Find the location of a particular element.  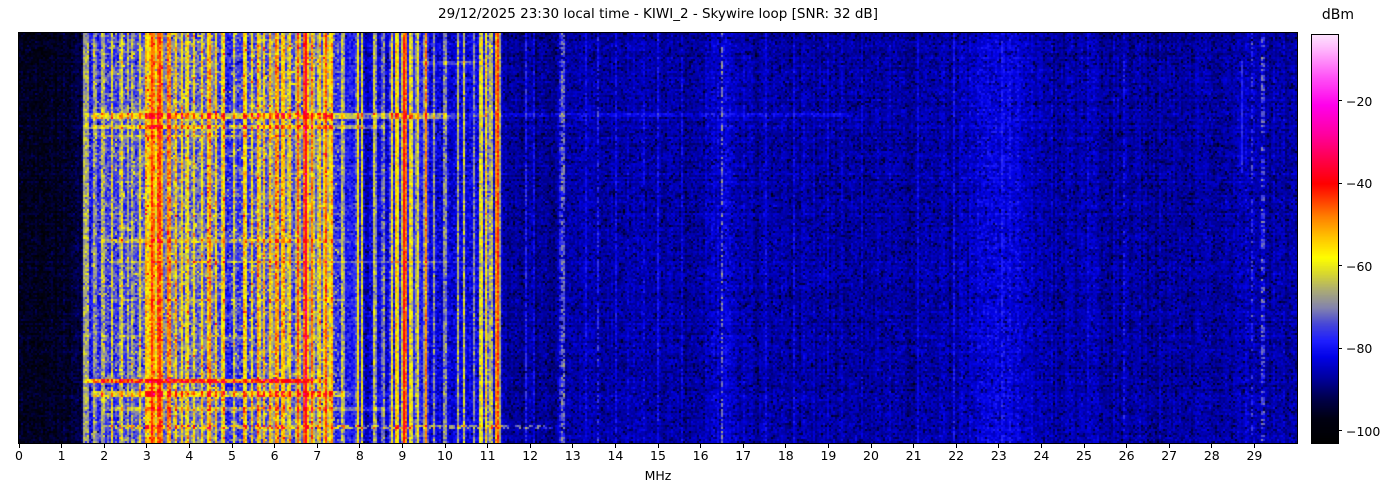

x-tick-label: 2 is located at coordinates (104, 455).